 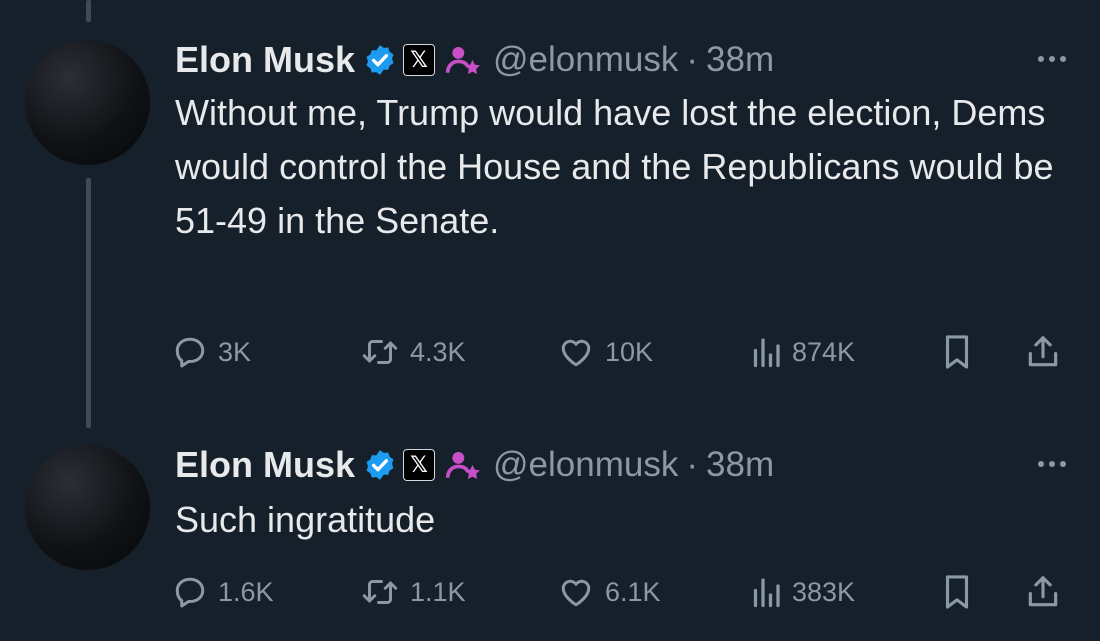 I want to click on like-button: 6.1K, so click(x=609, y=592).